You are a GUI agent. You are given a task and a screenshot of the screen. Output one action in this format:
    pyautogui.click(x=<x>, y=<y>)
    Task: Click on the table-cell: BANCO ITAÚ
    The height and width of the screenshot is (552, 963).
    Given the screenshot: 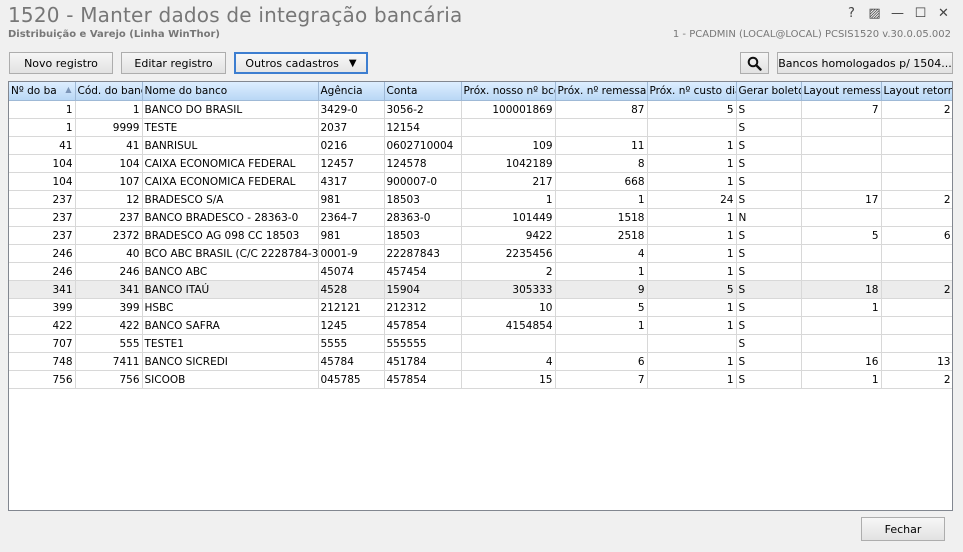 What is the action you would take?
    pyautogui.click(x=230, y=289)
    